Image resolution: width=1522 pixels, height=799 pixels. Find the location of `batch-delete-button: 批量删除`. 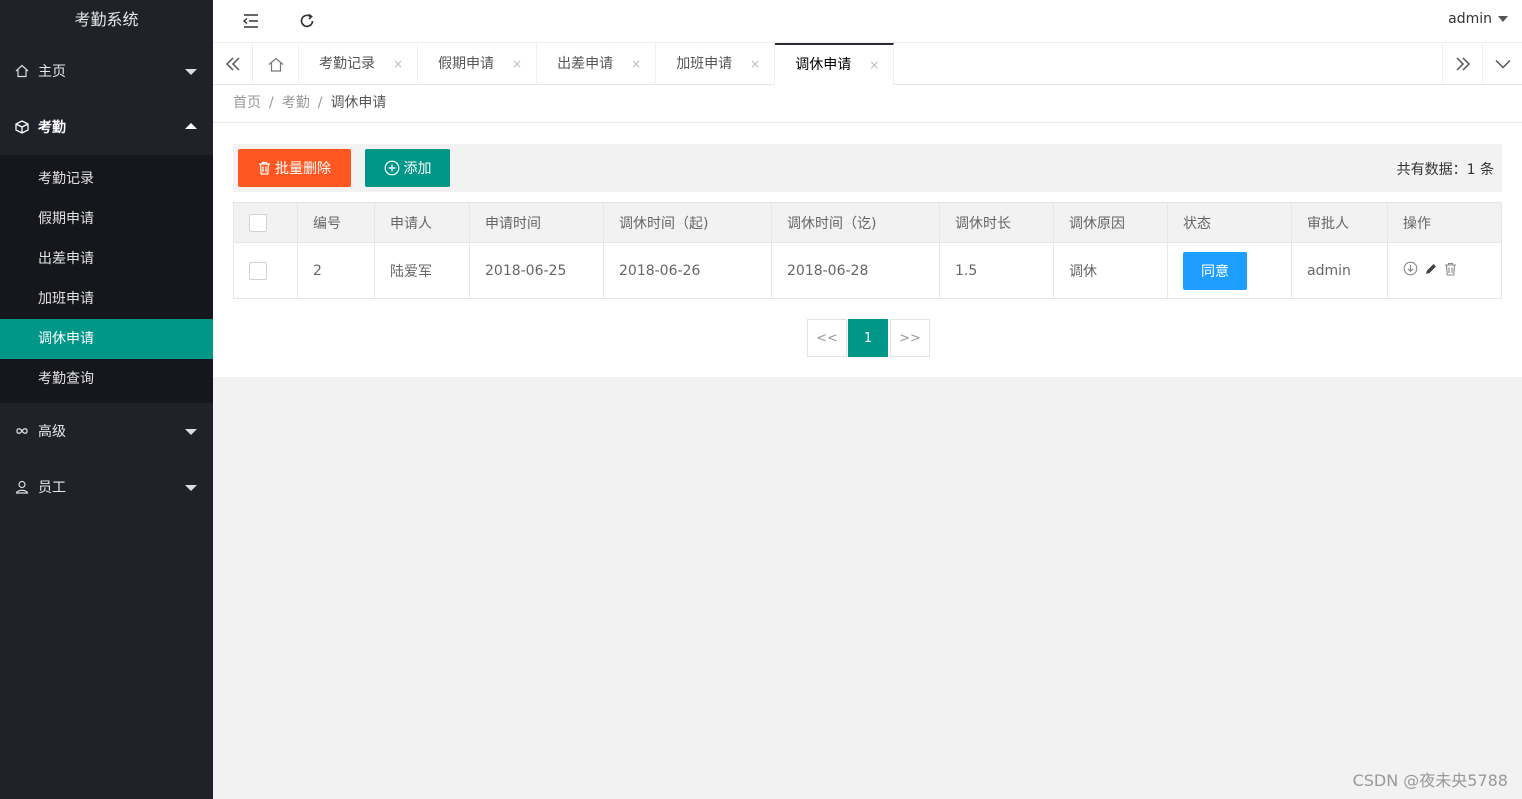

batch-delete-button: 批量删除 is located at coordinates (294, 168).